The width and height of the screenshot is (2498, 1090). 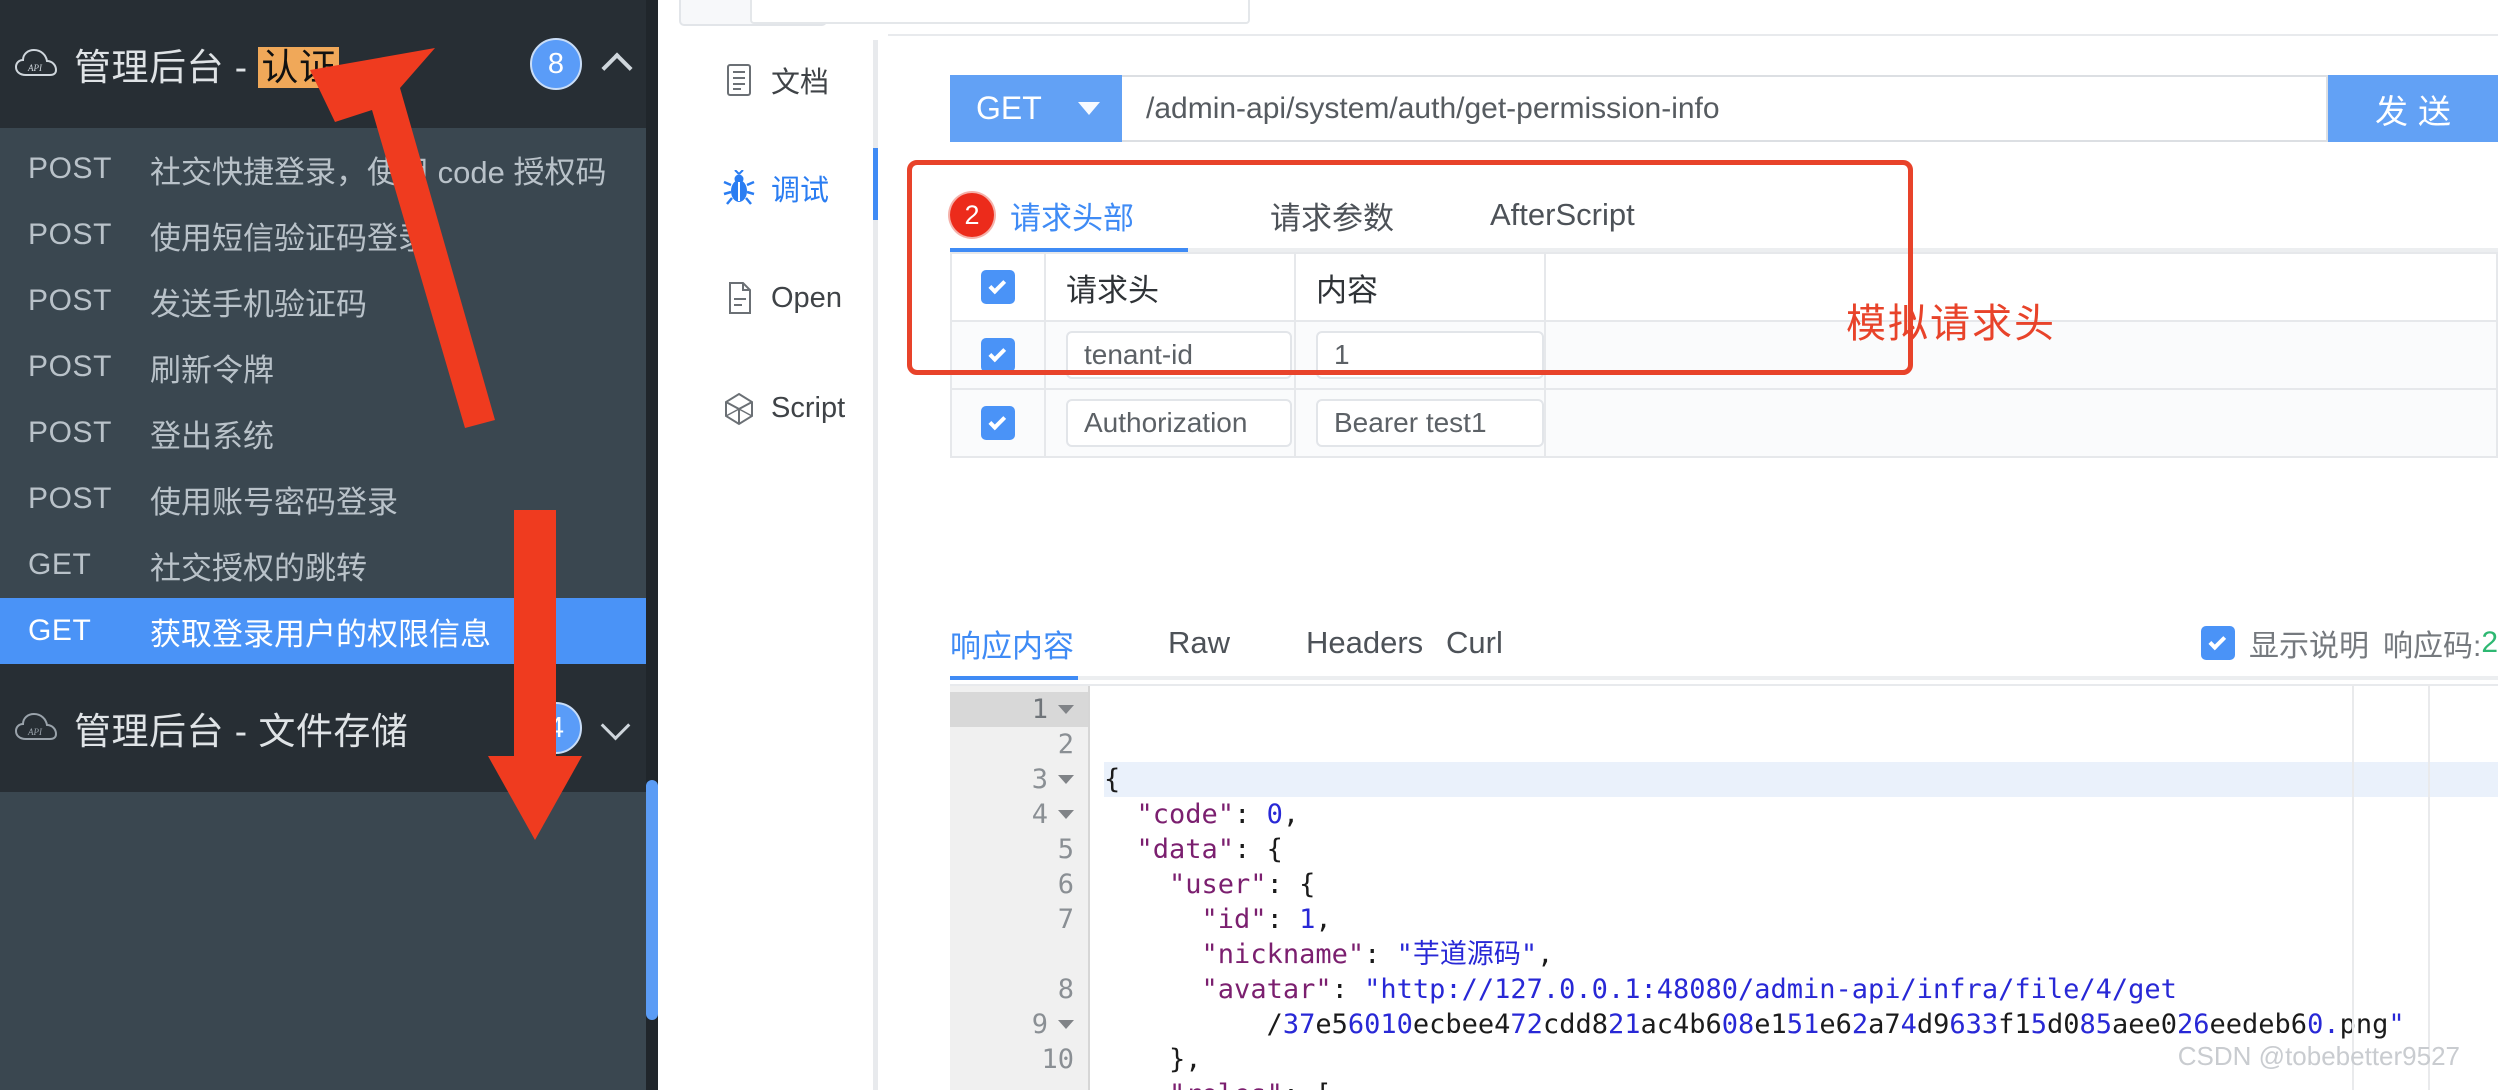 What do you see at coordinates (1332, 218) in the screenshot?
I see `tab-label: 请求参数` at bounding box center [1332, 218].